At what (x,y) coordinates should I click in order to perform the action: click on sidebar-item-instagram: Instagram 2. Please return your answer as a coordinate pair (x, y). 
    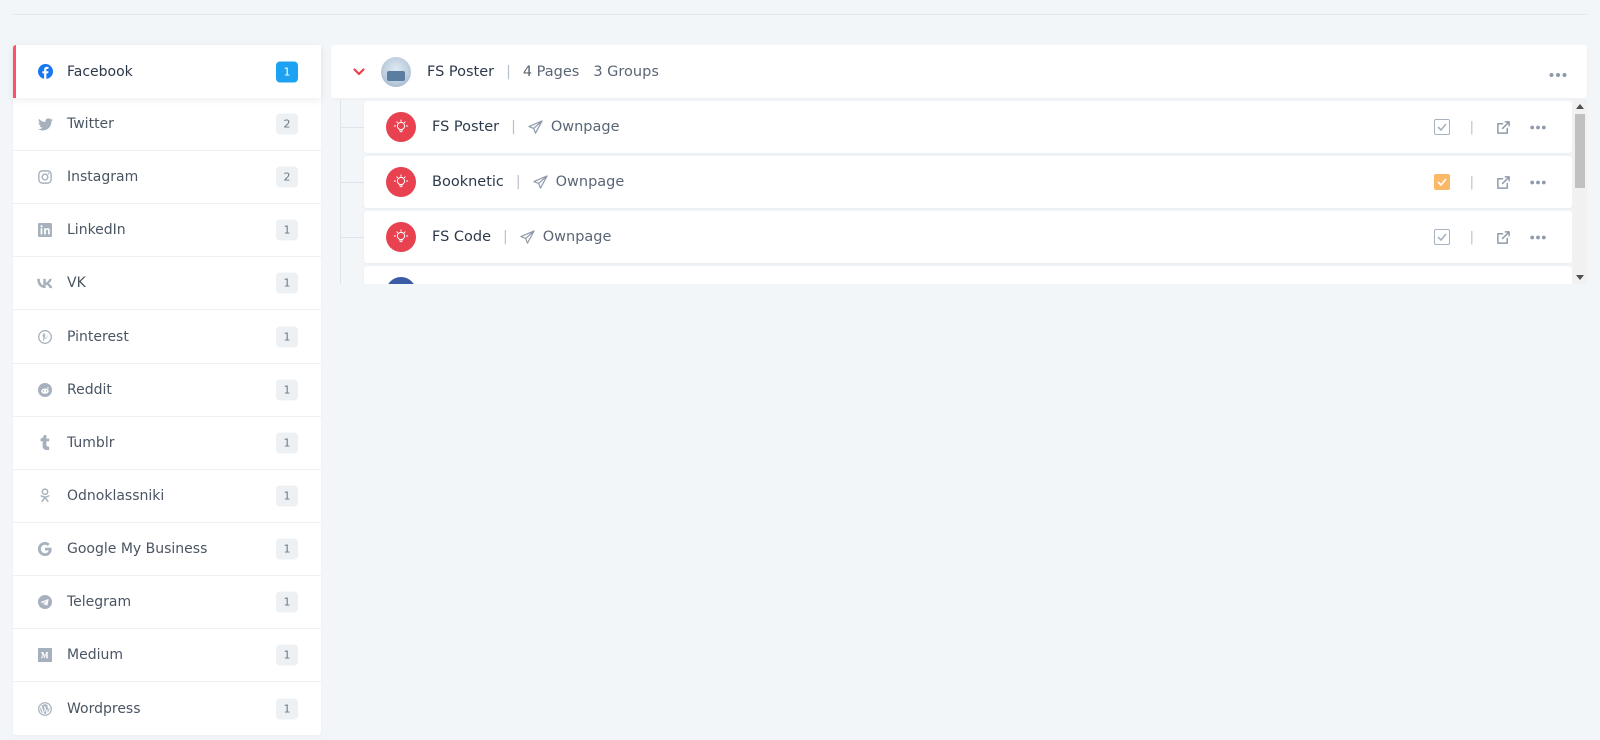
    Looking at the image, I should click on (167, 178).